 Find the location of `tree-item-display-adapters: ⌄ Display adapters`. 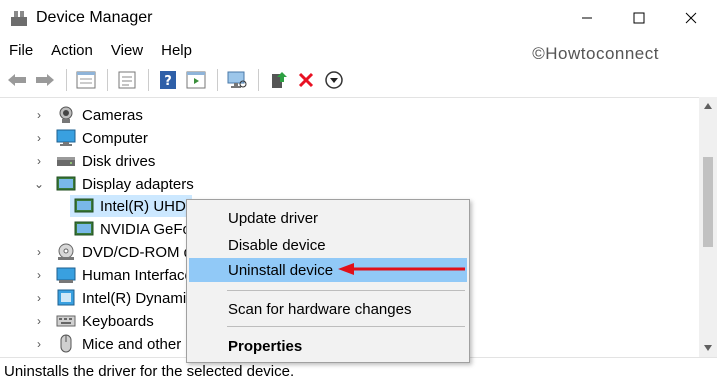

tree-item-display-adapters: ⌄ Display adapters is located at coordinates (113, 184).